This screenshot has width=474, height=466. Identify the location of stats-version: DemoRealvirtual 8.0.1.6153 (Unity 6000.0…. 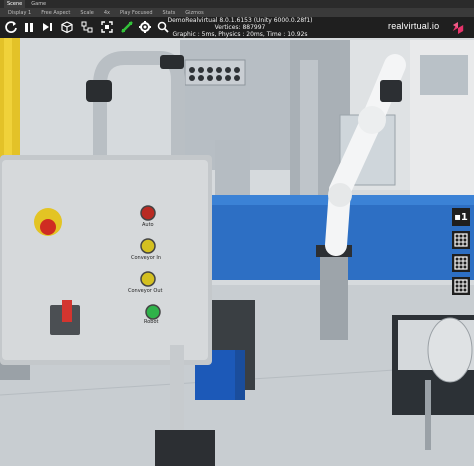
(240, 20).